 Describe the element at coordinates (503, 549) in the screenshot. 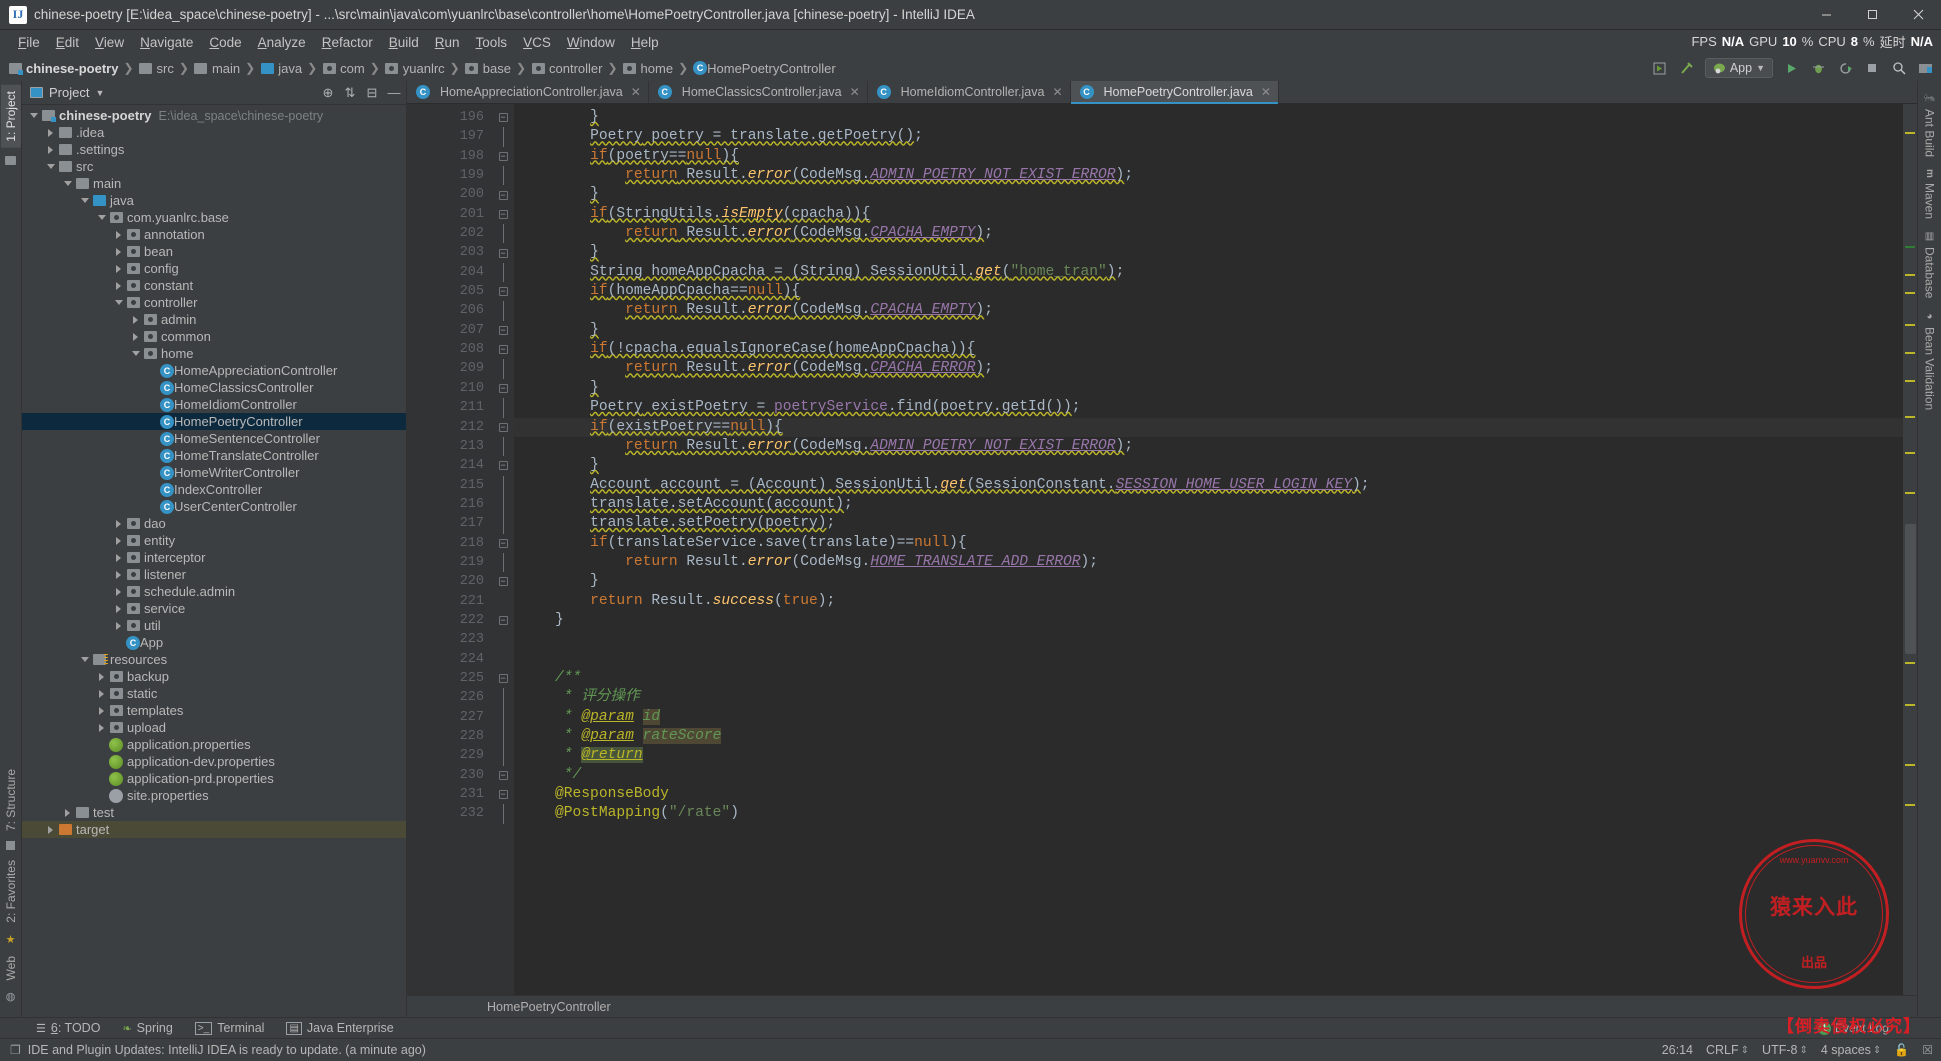

I see `code-folding-gutter: − − − − − − − − − − − − − − − − −` at that location.